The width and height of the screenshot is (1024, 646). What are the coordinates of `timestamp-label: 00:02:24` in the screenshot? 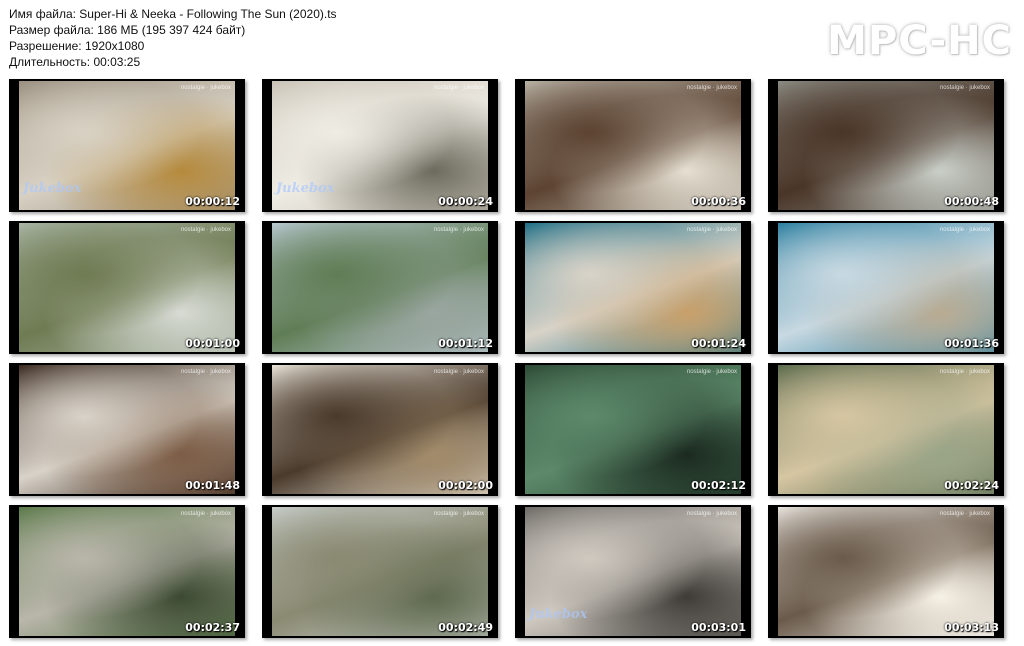 It's located at (971, 485).